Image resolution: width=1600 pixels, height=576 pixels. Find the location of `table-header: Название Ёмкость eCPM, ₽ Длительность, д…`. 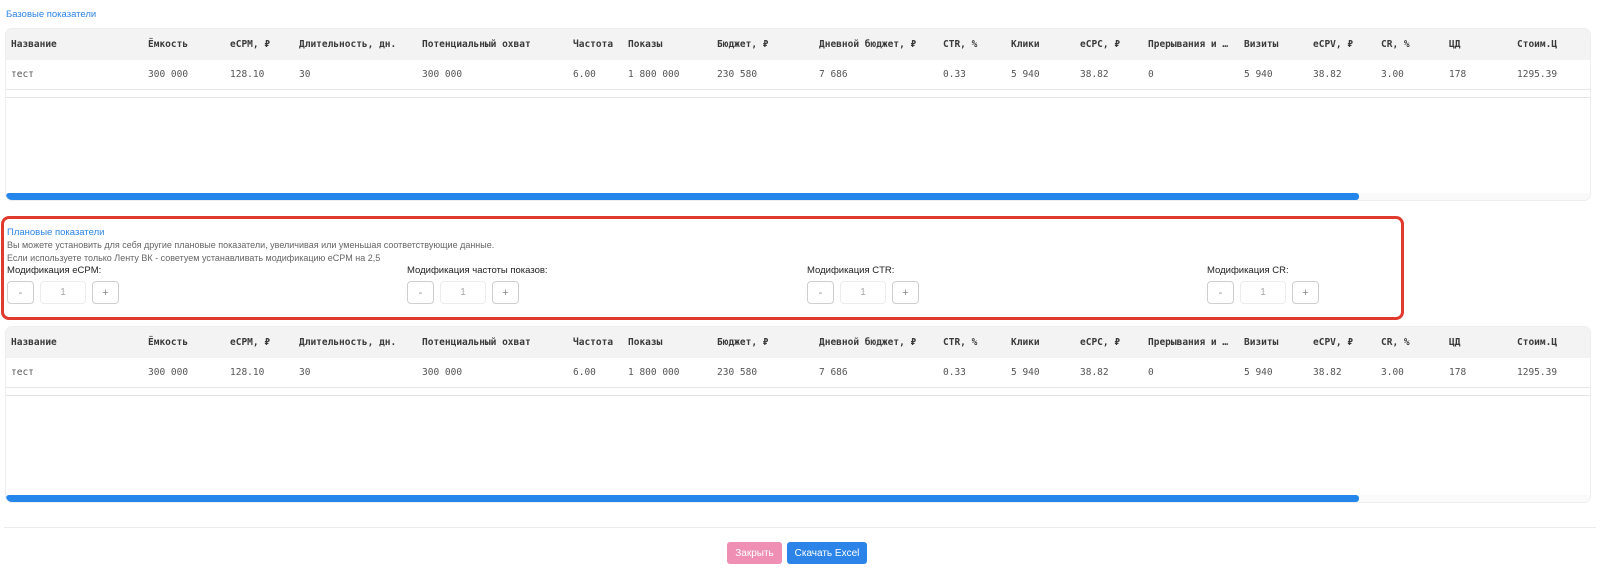

table-header: Название Ёмкость eCPM, ₽ Длительность, д… is located at coordinates (798, 342).